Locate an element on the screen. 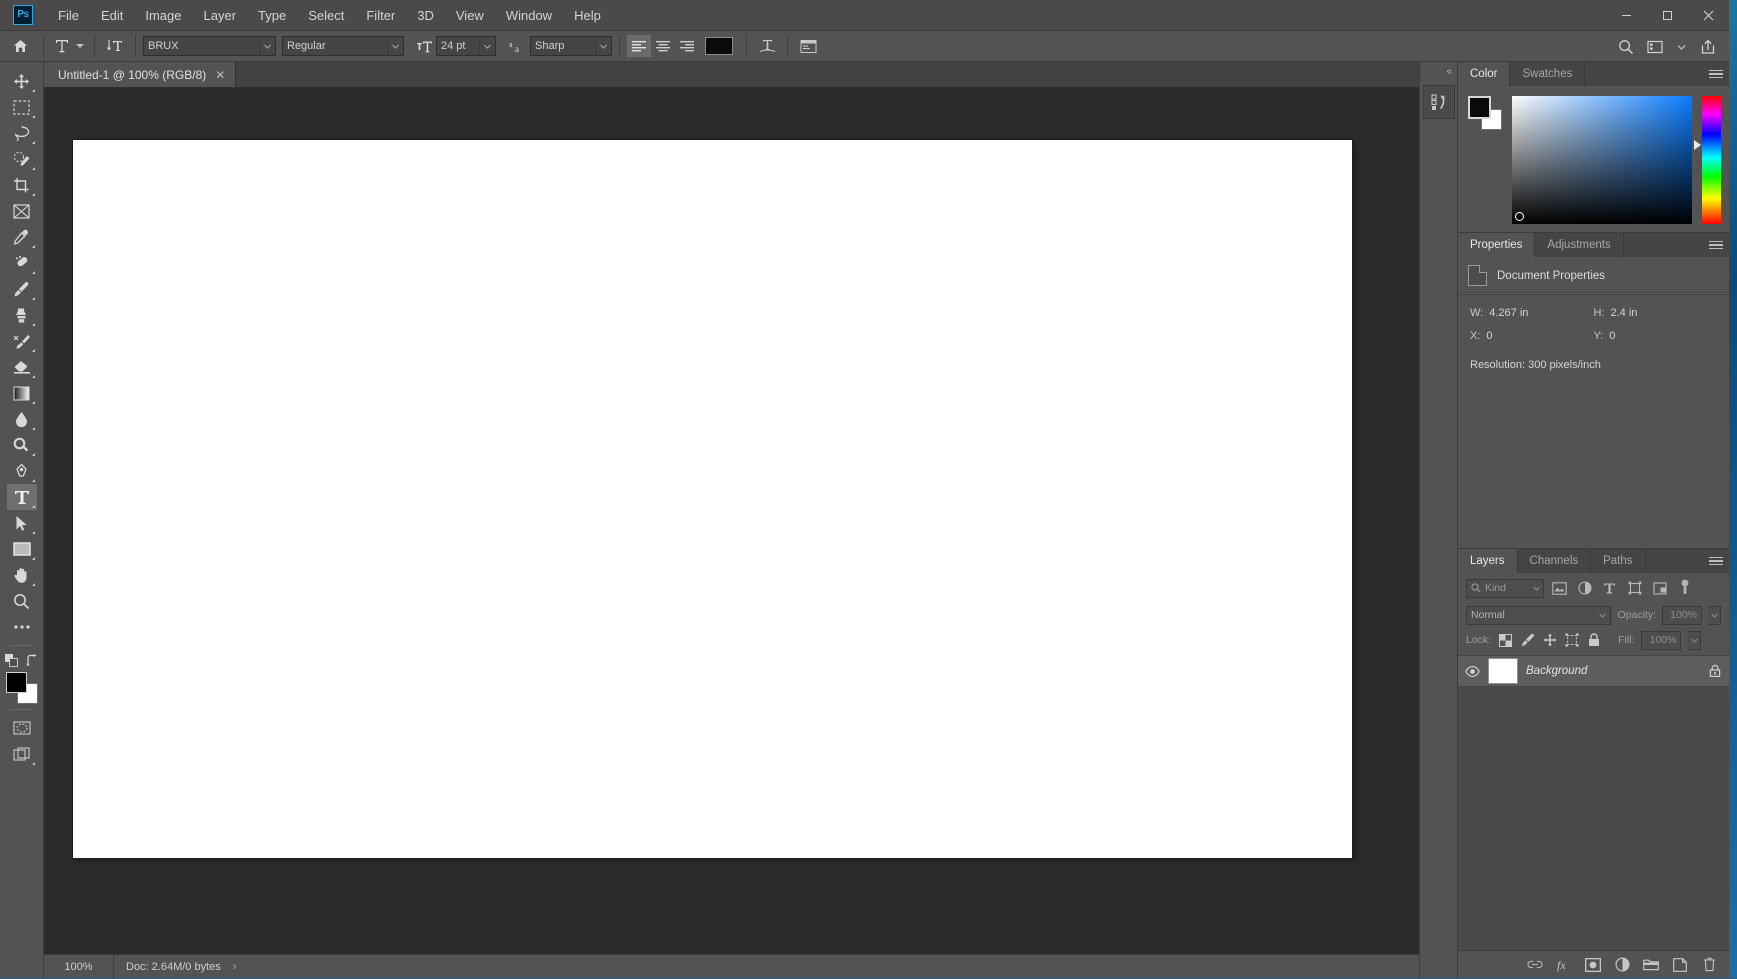  warp-text-icon is located at coordinates (767, 46).